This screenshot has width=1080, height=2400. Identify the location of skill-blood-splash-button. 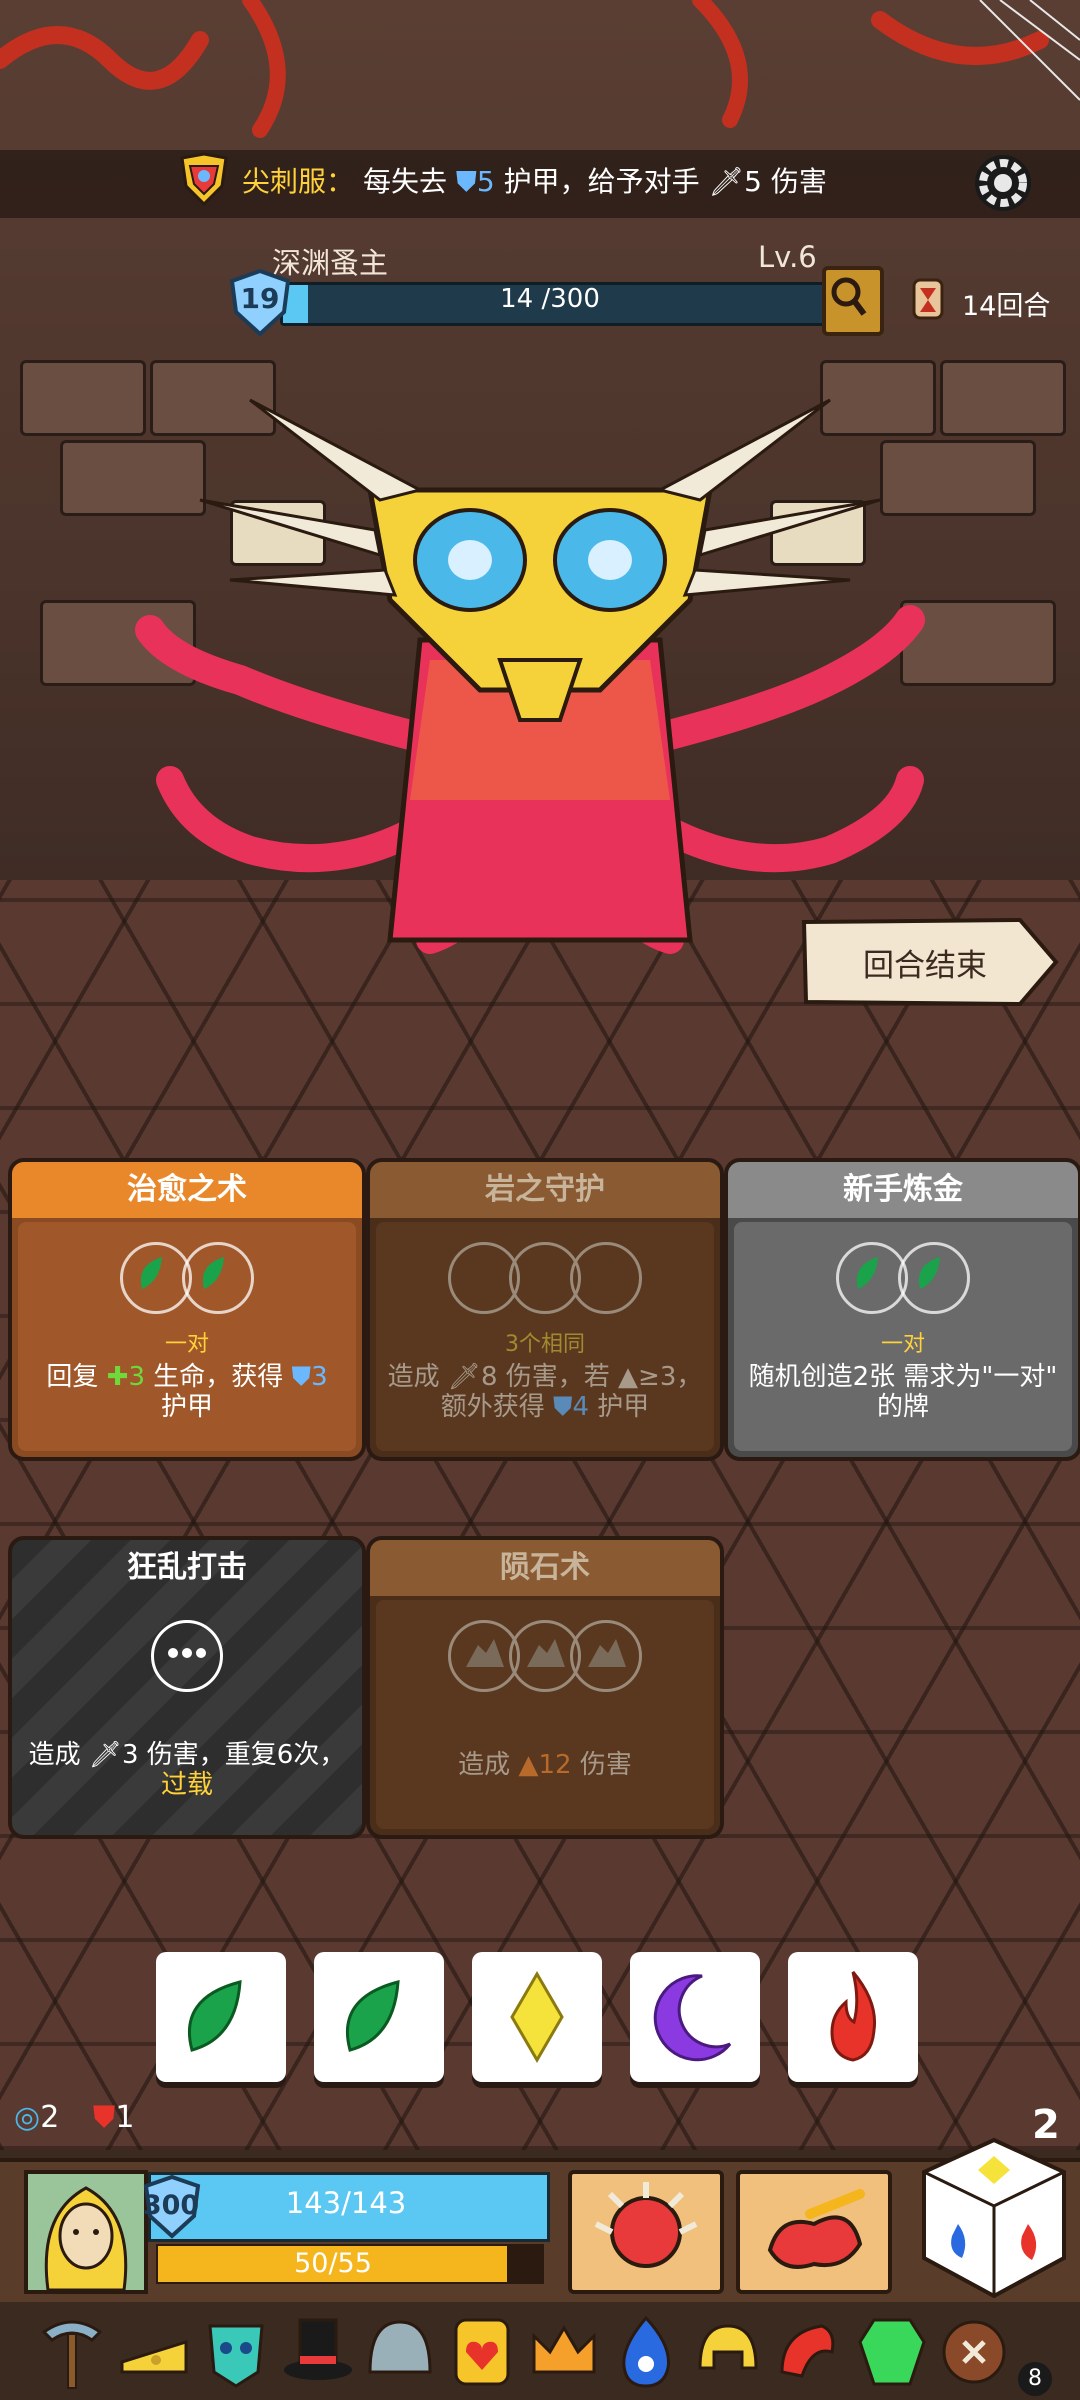
(814, 2232).